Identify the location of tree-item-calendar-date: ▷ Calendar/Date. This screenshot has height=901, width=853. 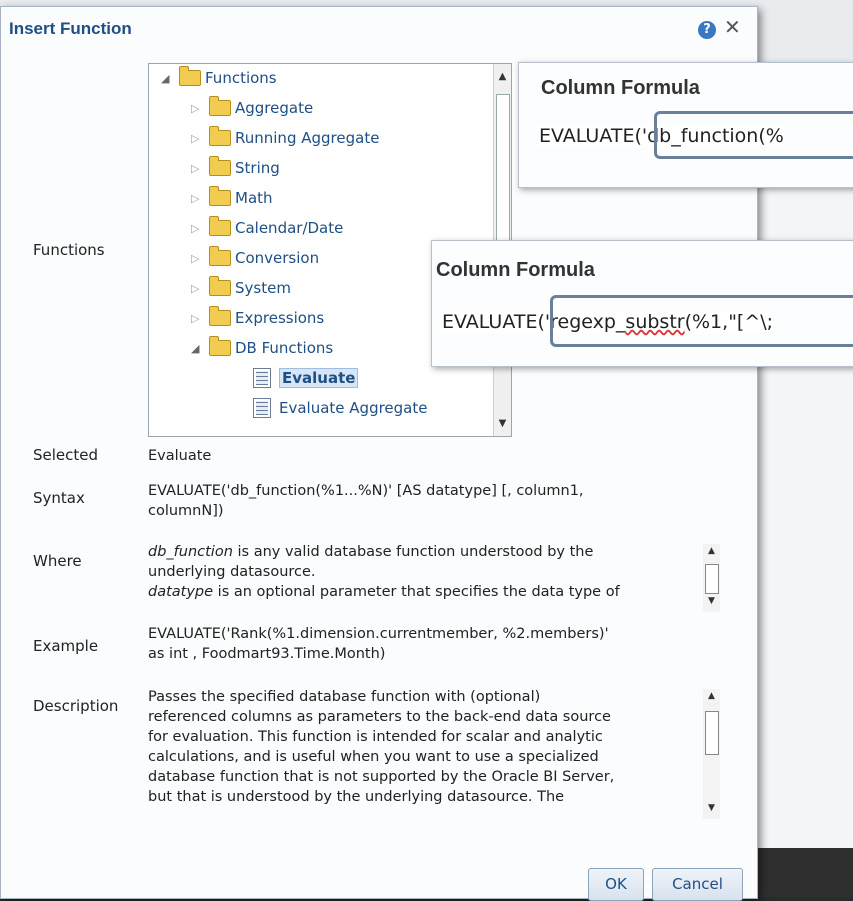
(267, 228).